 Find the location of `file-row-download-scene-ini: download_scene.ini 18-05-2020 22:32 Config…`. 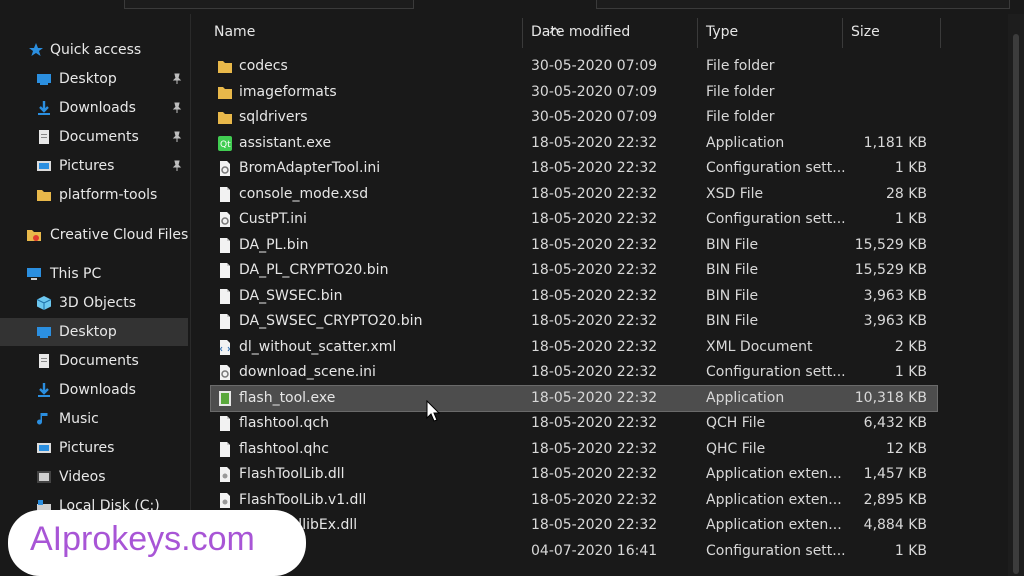

file-row-download-scene-ini: download_scene.ini 18-05-2020 22:32 Config… is located at coordinates (574, 372).